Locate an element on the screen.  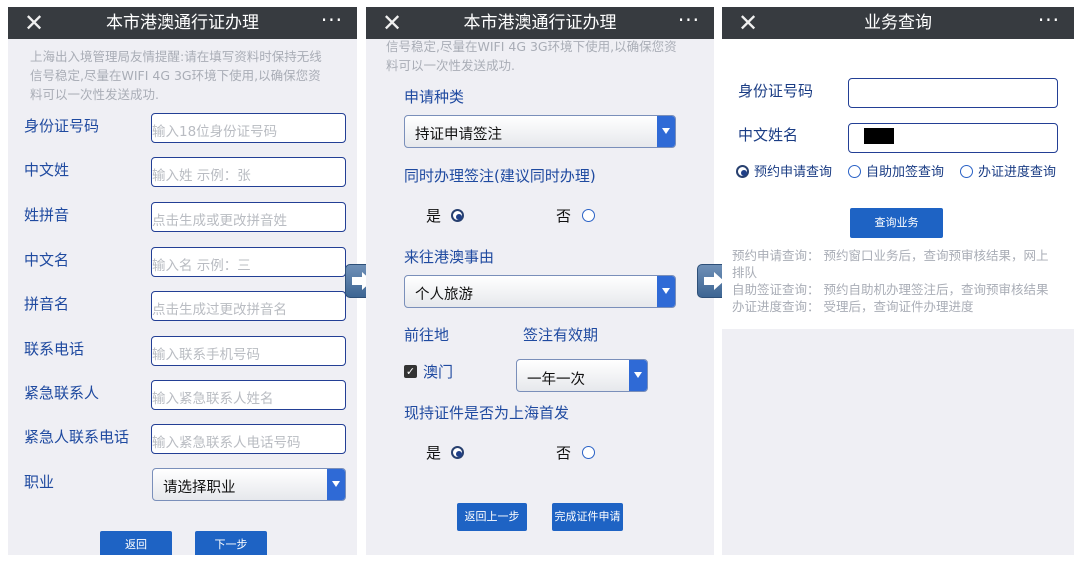
surname-input: 输入姓 示例：张 is located at coordinates (248, 172).